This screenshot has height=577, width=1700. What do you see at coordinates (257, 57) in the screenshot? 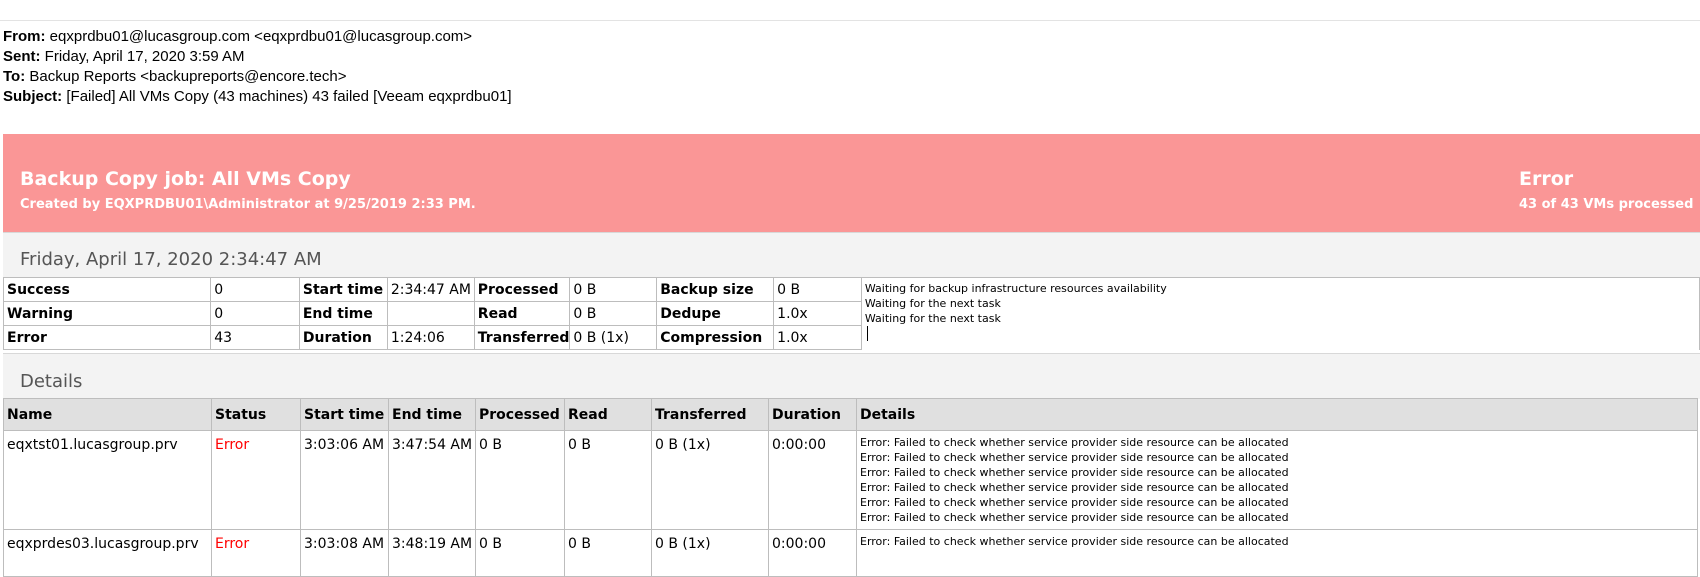
I see `sent-line: Sent: Friday, April 17, 2020 3:59 AM` at bounding box center [257, 57].